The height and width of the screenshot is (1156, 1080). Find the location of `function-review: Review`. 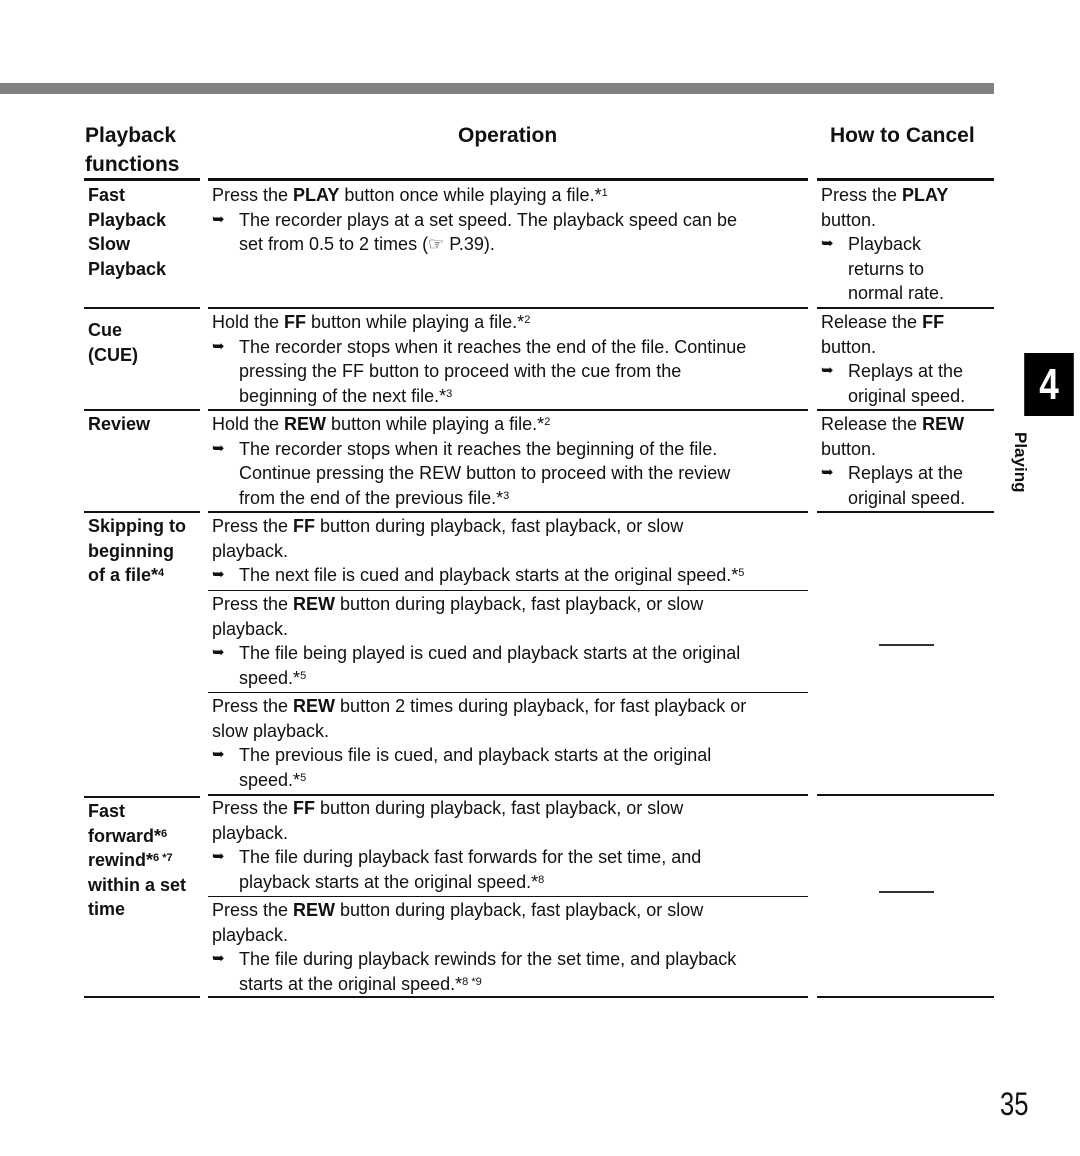

function-review: Review is located at coordinates (119, 424).